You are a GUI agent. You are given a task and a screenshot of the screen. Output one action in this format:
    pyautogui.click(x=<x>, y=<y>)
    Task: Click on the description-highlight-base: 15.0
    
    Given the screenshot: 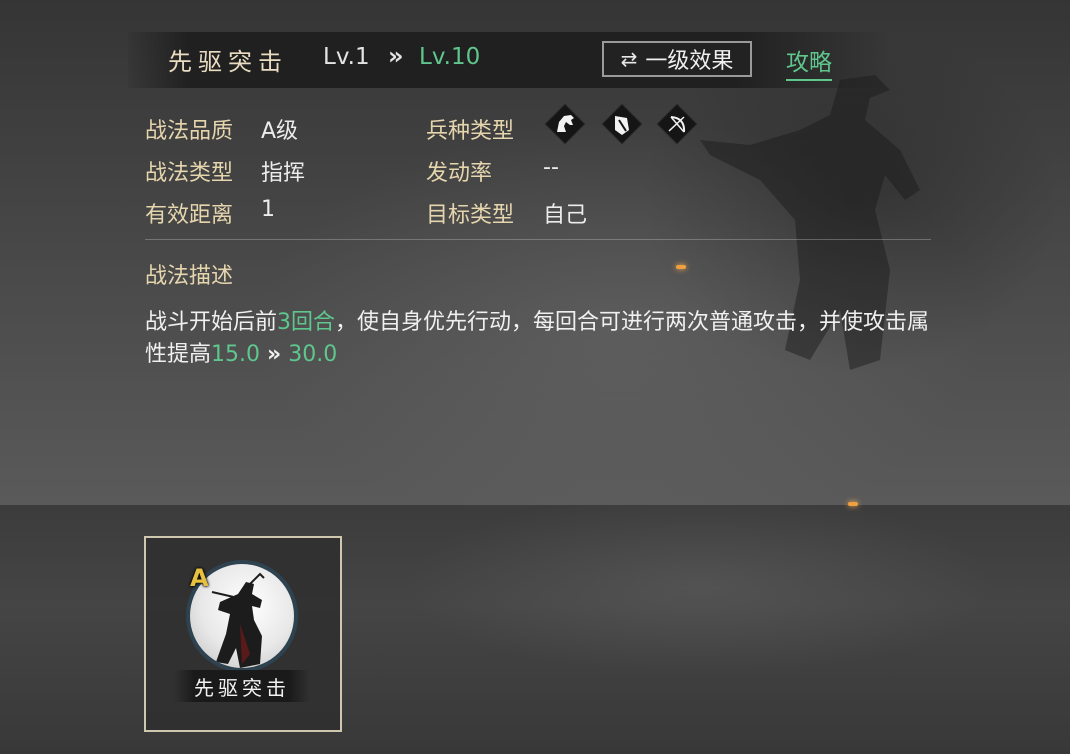 What is the action you would take?
    pyautogui.click(x=235, y=354)
    